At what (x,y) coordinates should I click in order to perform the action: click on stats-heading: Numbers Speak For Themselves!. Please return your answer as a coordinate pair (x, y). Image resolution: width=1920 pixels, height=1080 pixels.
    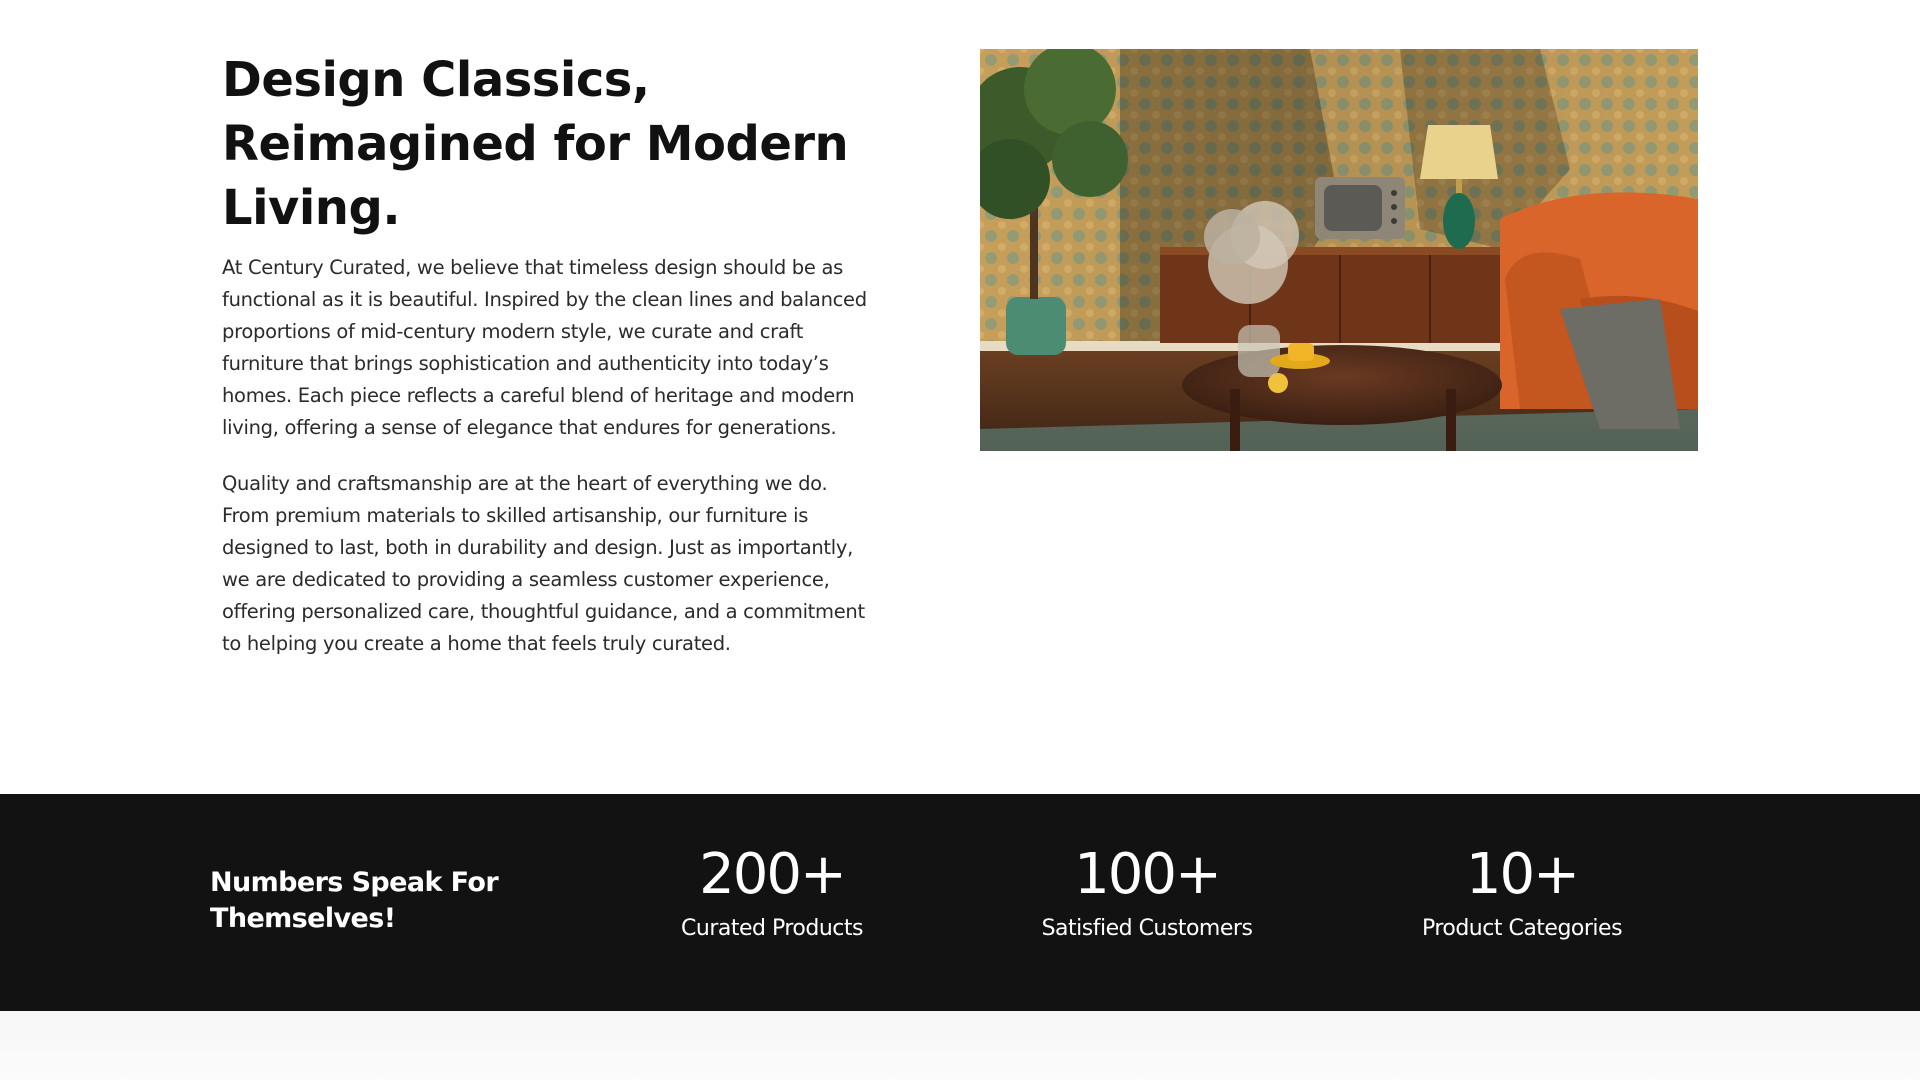
    Looking at the image, I should click on (354, 900).